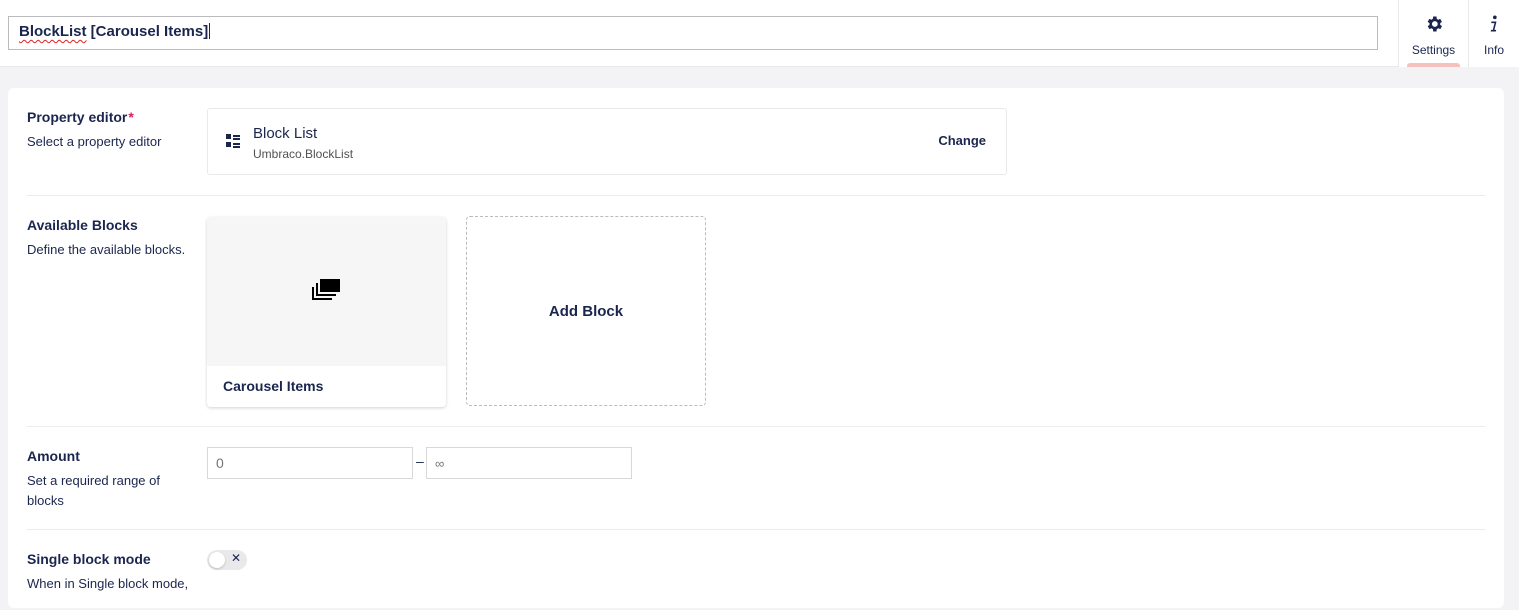 The width and height of the screenshot is (1519, 610). Describe the element at coordinates (94, 141) in the screenshot. I see `property-editor-description: Select a property editor` at that location.